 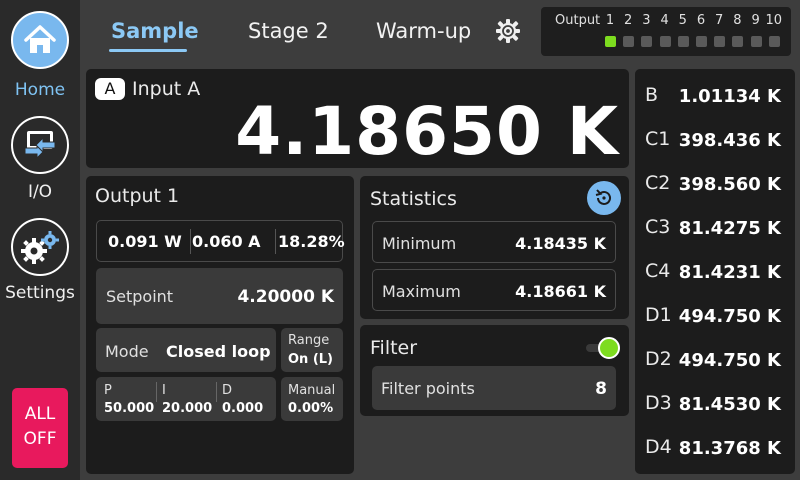 I want to click on mode-value: Closed loop, so click(x=218, y=351).